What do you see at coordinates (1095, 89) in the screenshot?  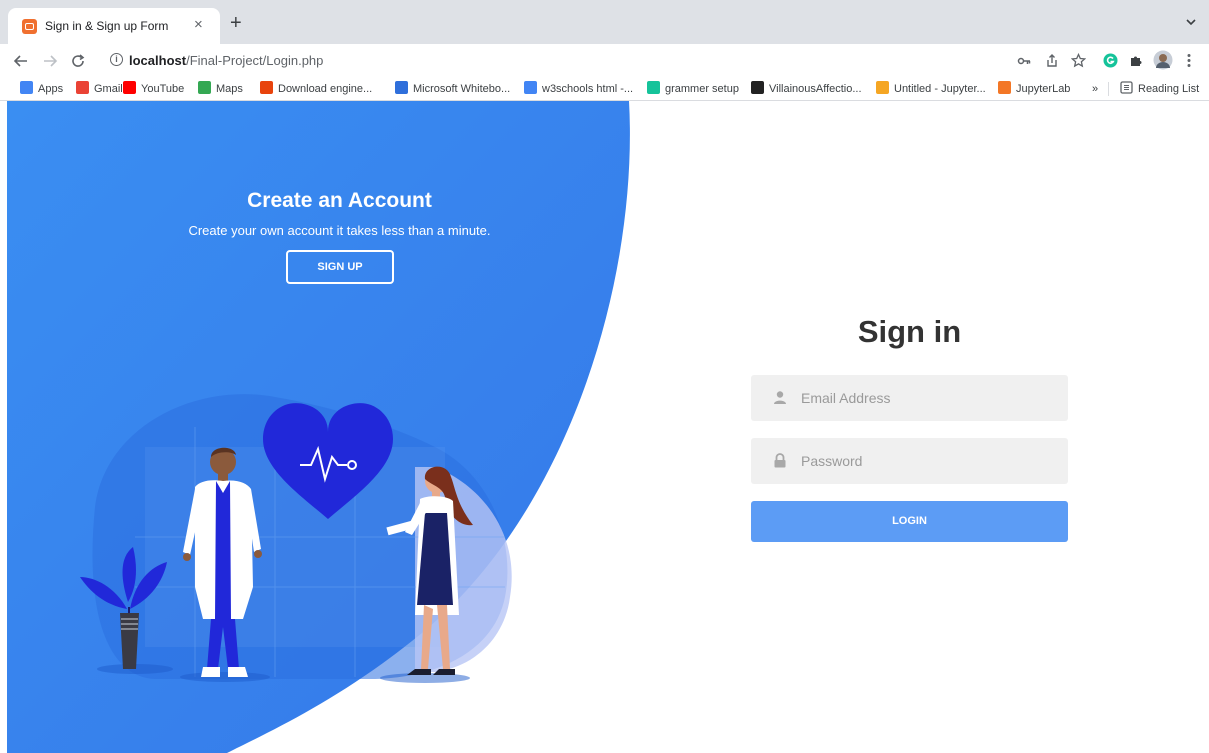 I see `bookmarks-overflow-button: »` at bounding box center [1095, 89].